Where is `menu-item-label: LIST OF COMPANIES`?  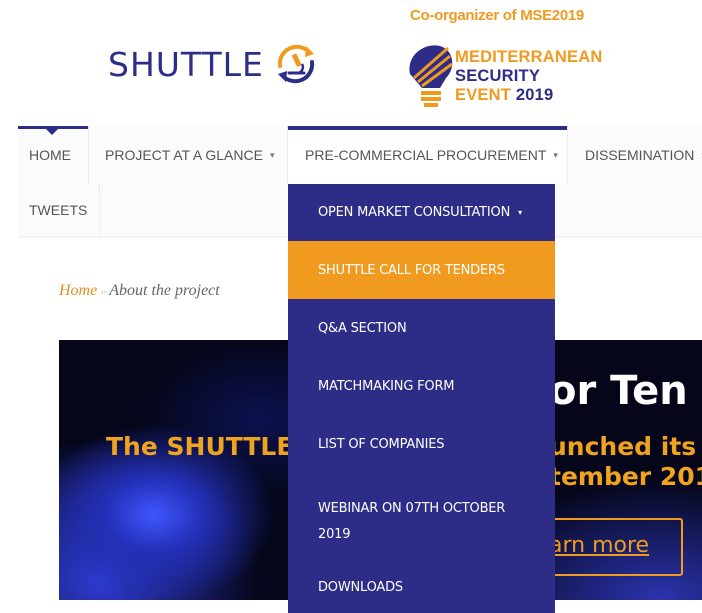 menu-item-label: LIST OF COMPANIES is located at coordinates (381, 444).